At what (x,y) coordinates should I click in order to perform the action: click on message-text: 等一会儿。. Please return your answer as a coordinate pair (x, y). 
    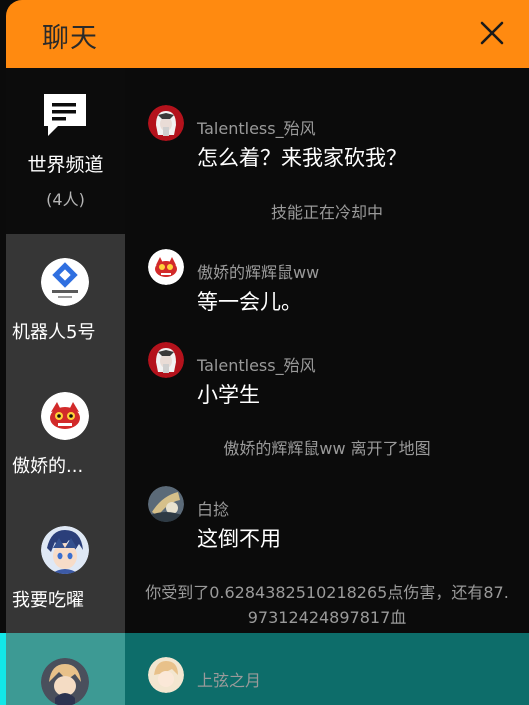
    Looking at the image, I should click on (249, 302).